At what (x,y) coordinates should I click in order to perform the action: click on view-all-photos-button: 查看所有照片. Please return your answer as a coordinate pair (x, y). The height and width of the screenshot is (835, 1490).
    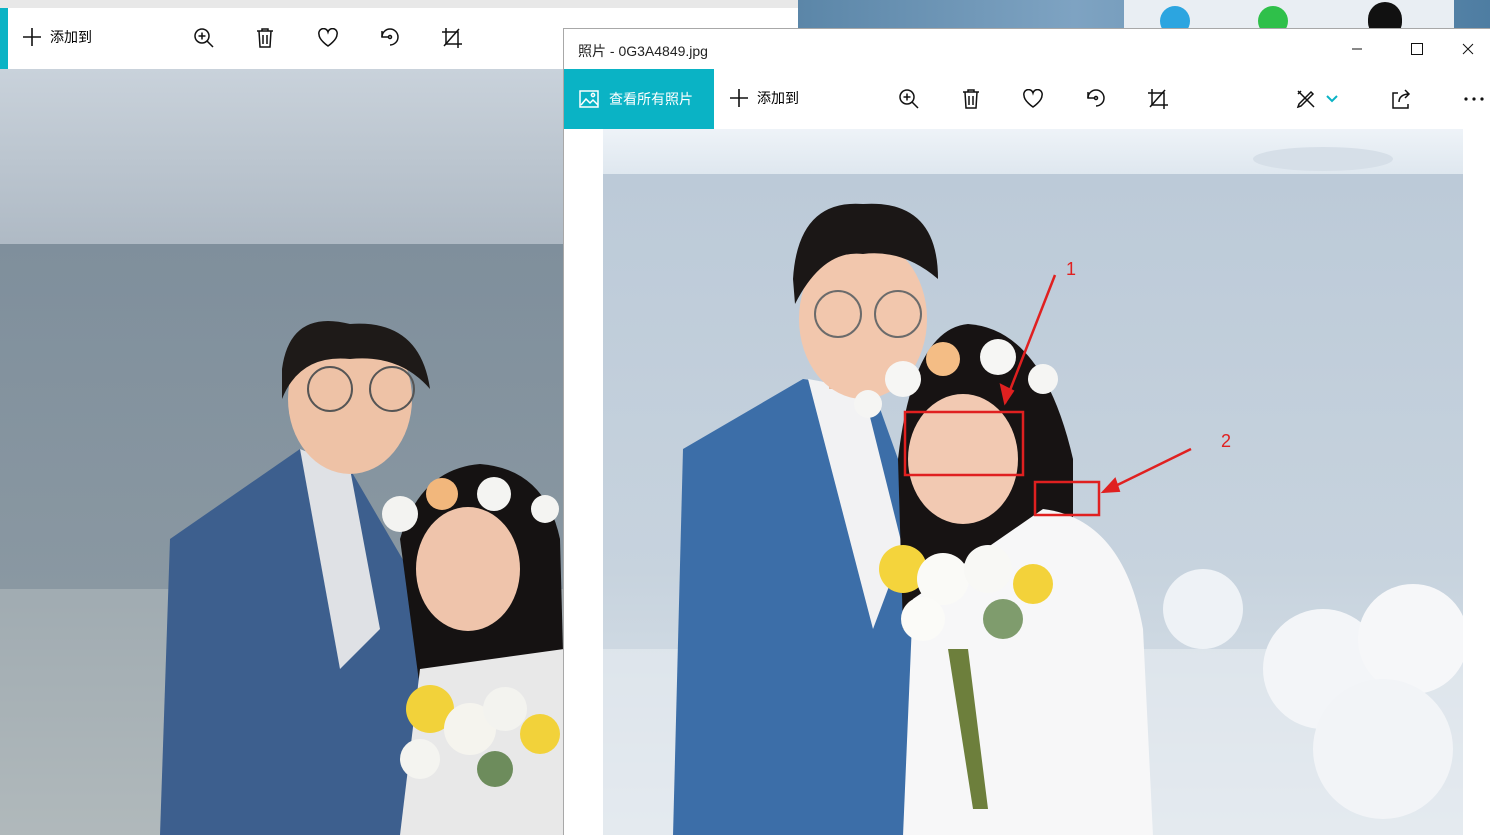
    Looking at the image, I should click on (639, 99).